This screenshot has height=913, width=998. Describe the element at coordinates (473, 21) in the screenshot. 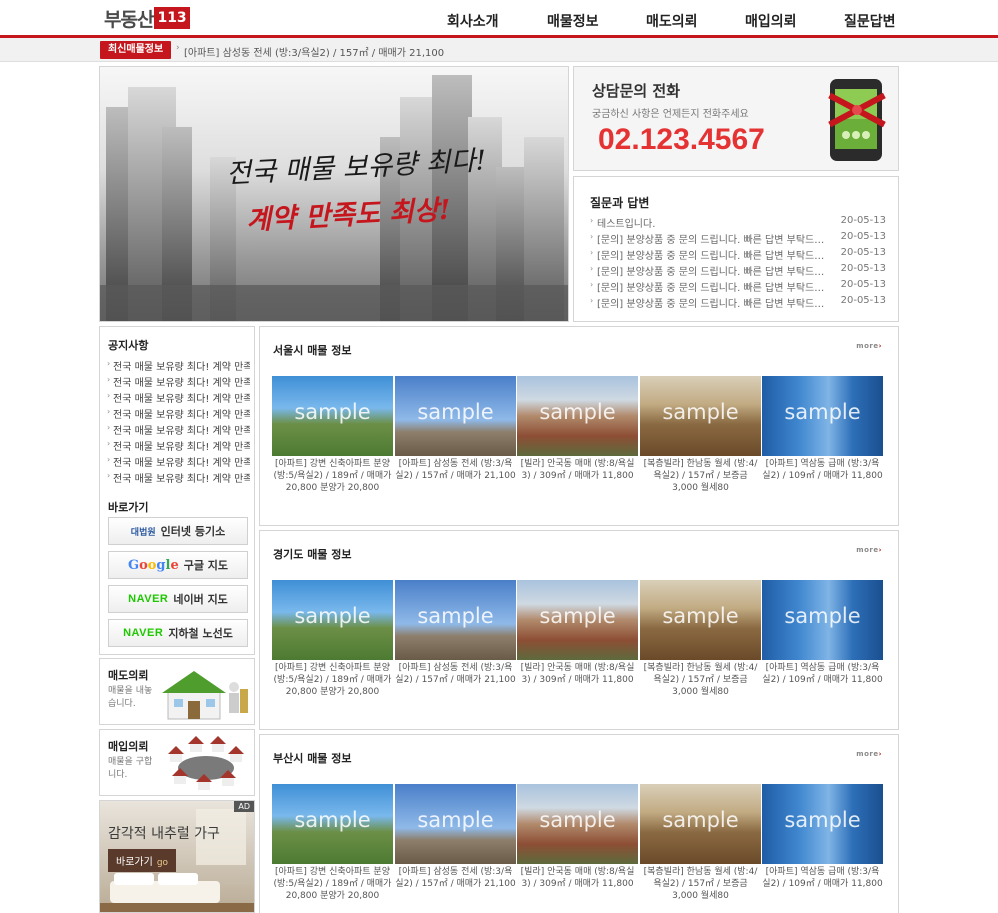

I see `nav-company: 회사소개` at that location.